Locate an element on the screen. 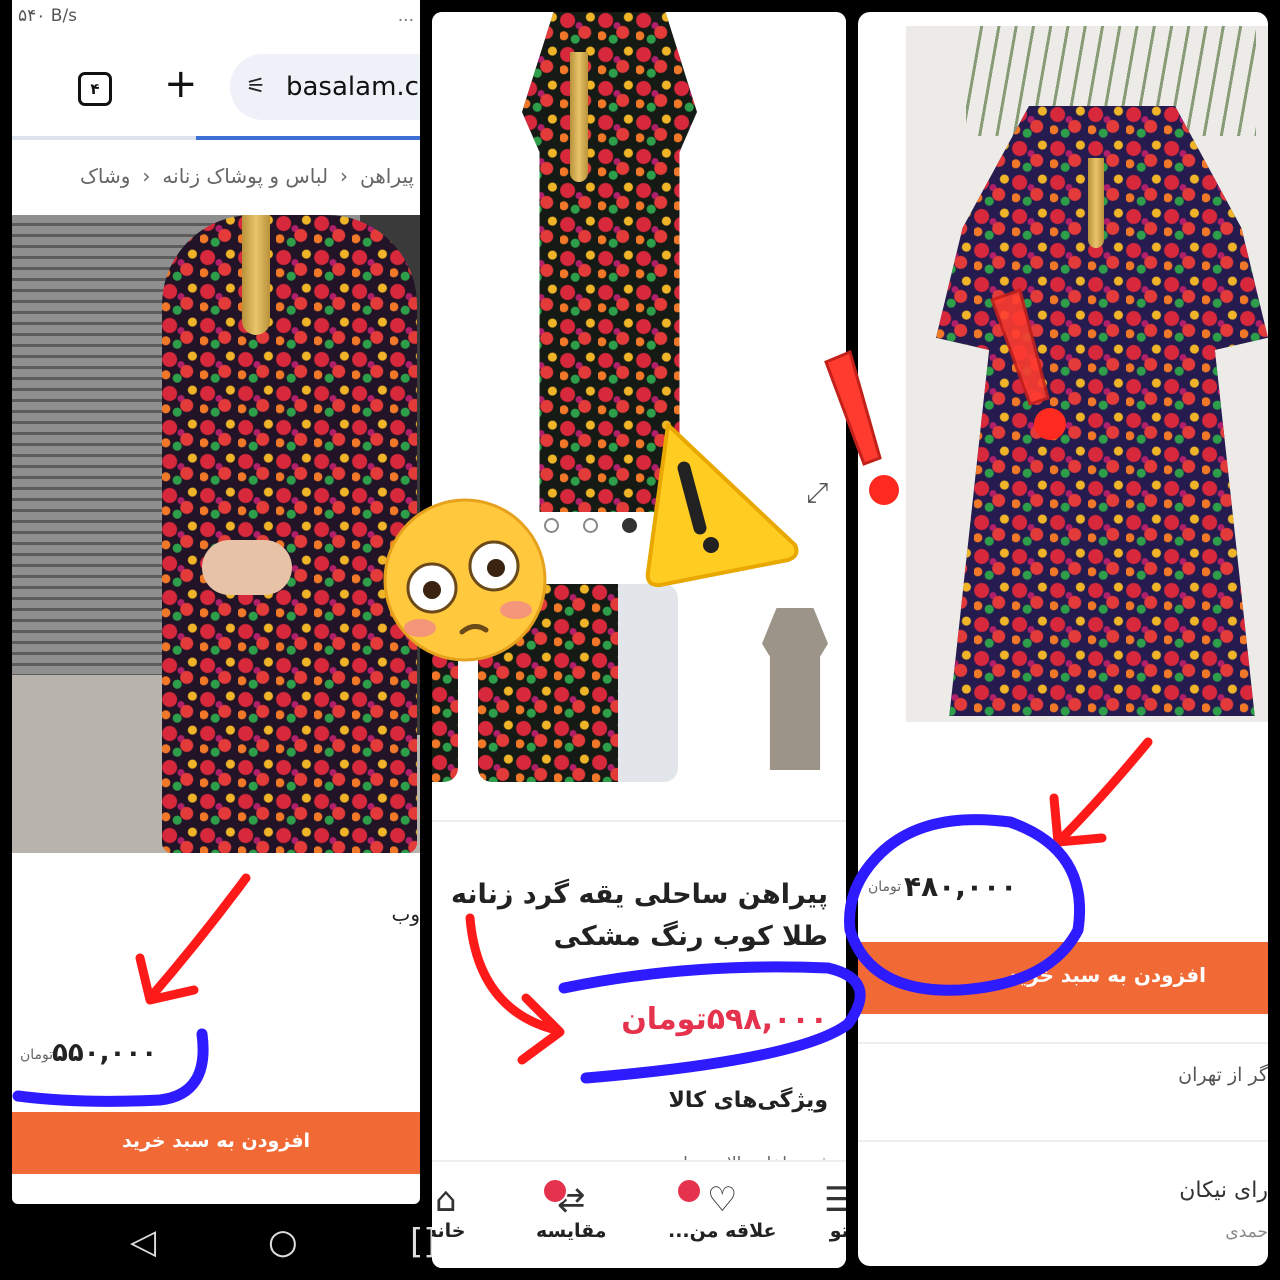 The height and width of the screenshot is (1280, 1280). android-navigation-bar: ◁ ○ [] is located at coordinates (224, 1242).